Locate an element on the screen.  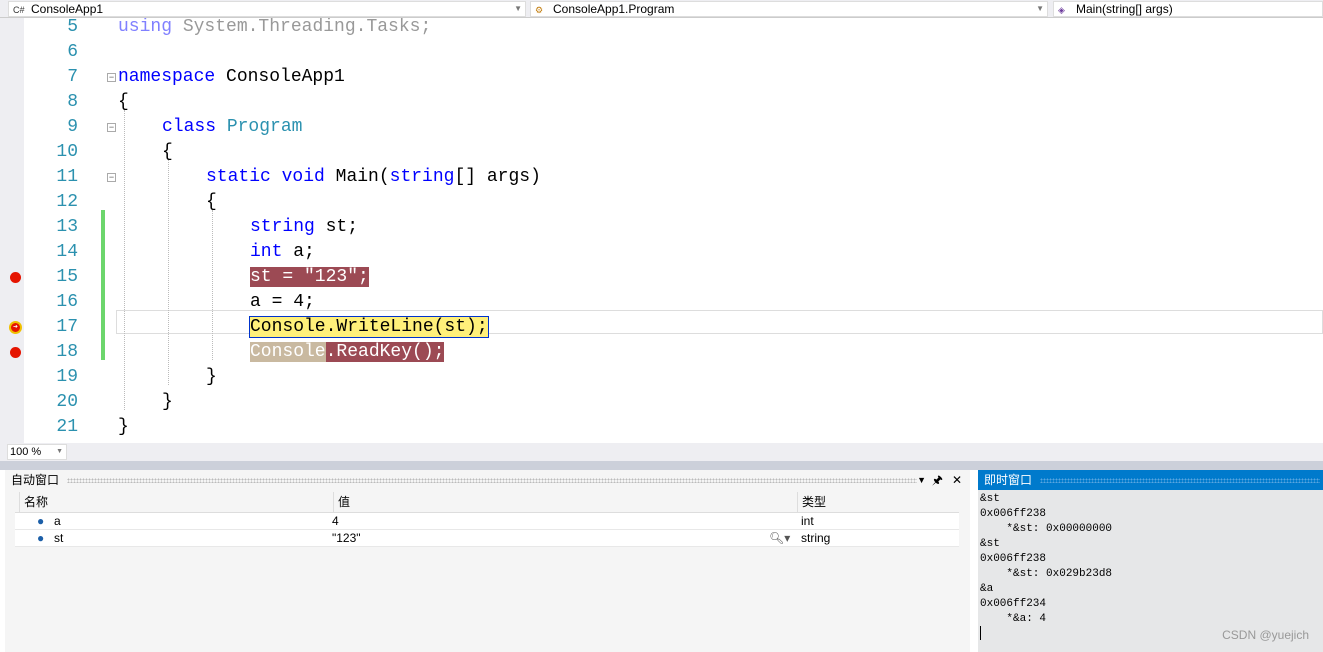
class-icon: ⚙ is located at coordinates (539, 10).